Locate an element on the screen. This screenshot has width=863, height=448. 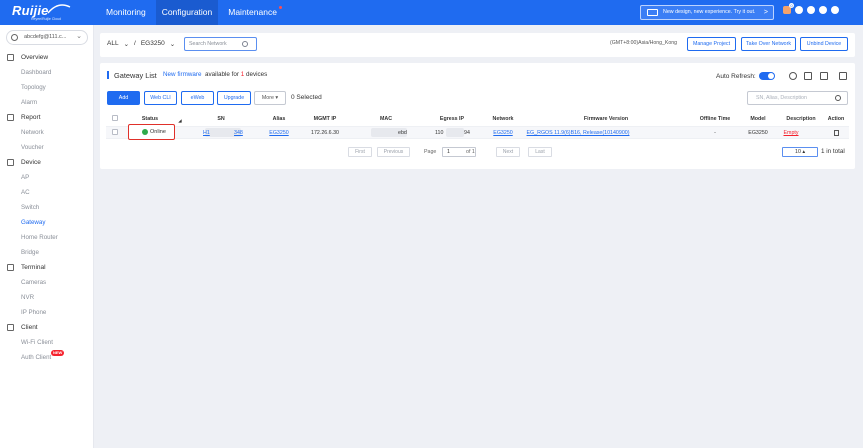
fullscreen-icon is located at coordinates (843, 76).